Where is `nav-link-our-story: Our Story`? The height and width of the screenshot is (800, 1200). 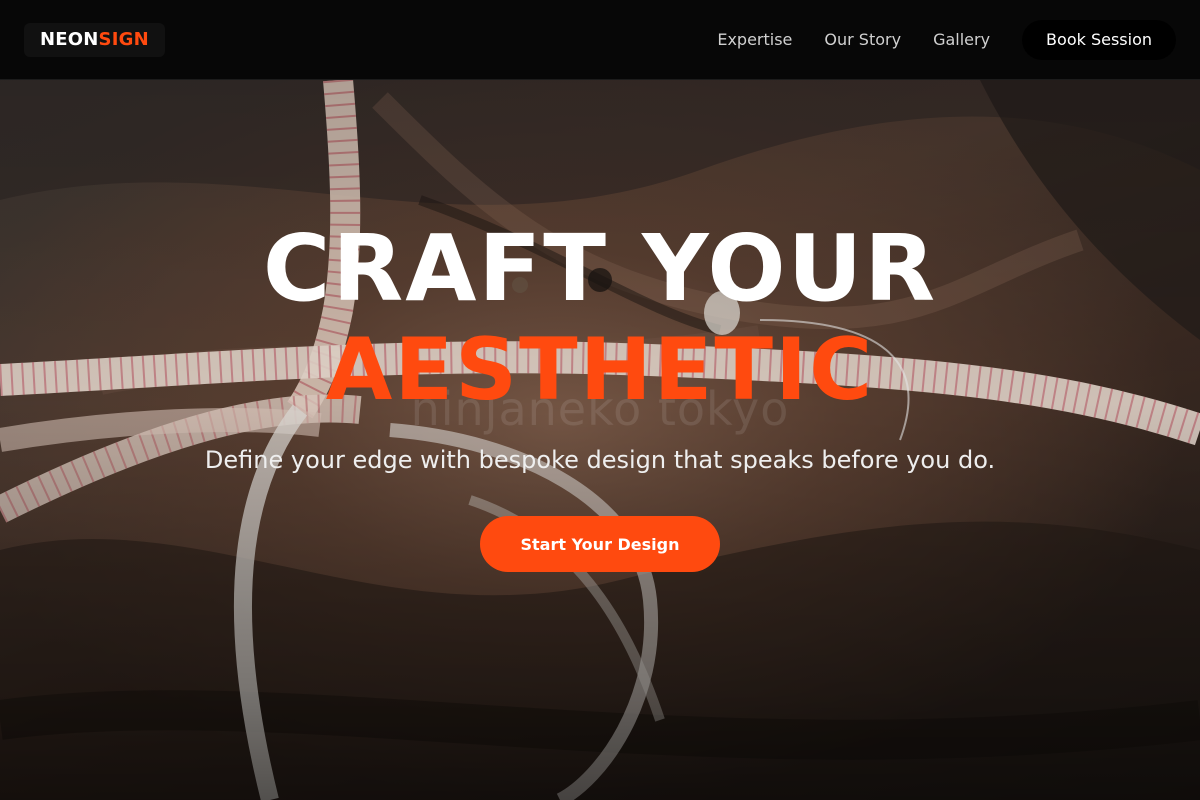
nav-link-our-story: Our Story is located at coordinates (862, 39).